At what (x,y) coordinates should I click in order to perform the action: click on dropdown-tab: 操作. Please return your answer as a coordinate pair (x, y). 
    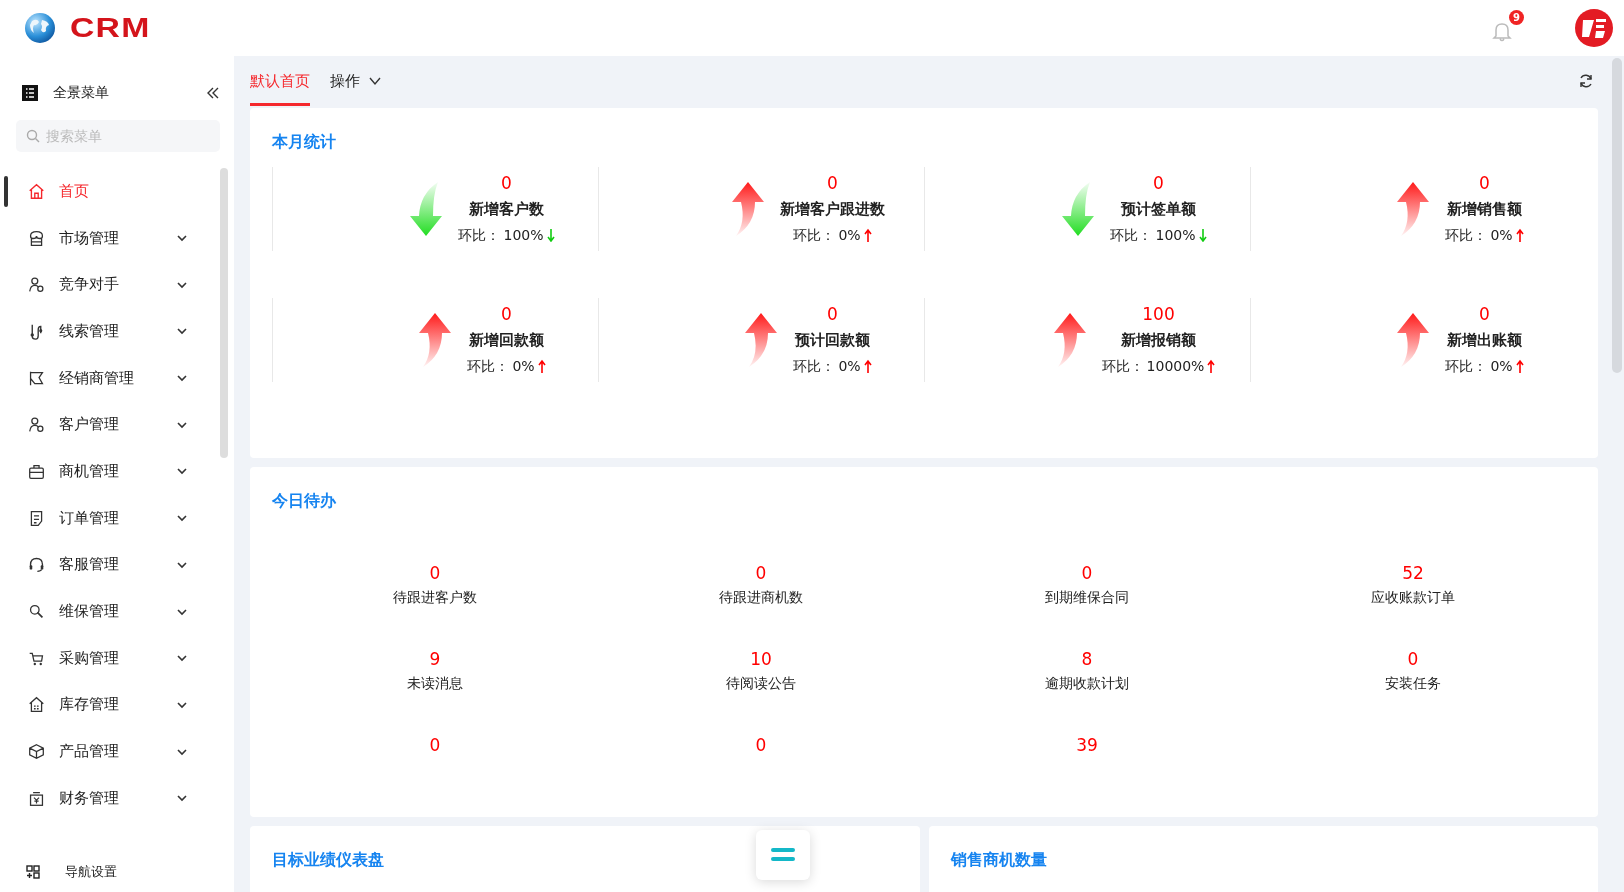
    Looking at the image, I should click on (356, 81).